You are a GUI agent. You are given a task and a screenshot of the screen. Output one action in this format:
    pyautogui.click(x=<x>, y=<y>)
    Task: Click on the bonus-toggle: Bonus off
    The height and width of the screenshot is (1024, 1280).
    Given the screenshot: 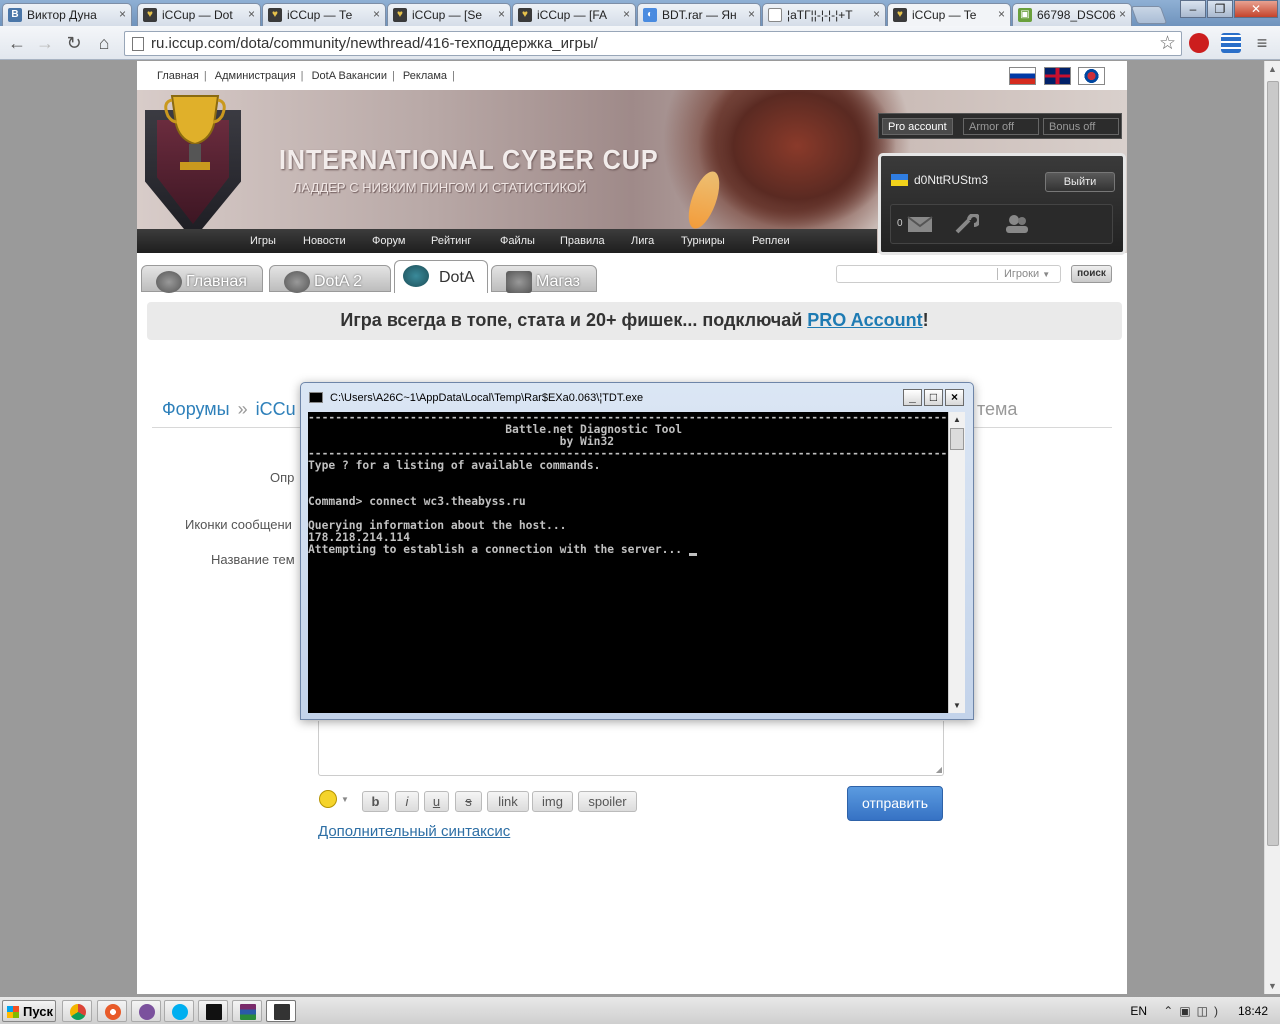 What is the action you would take?
    pyautogui.click(x=1081, y=126)
    